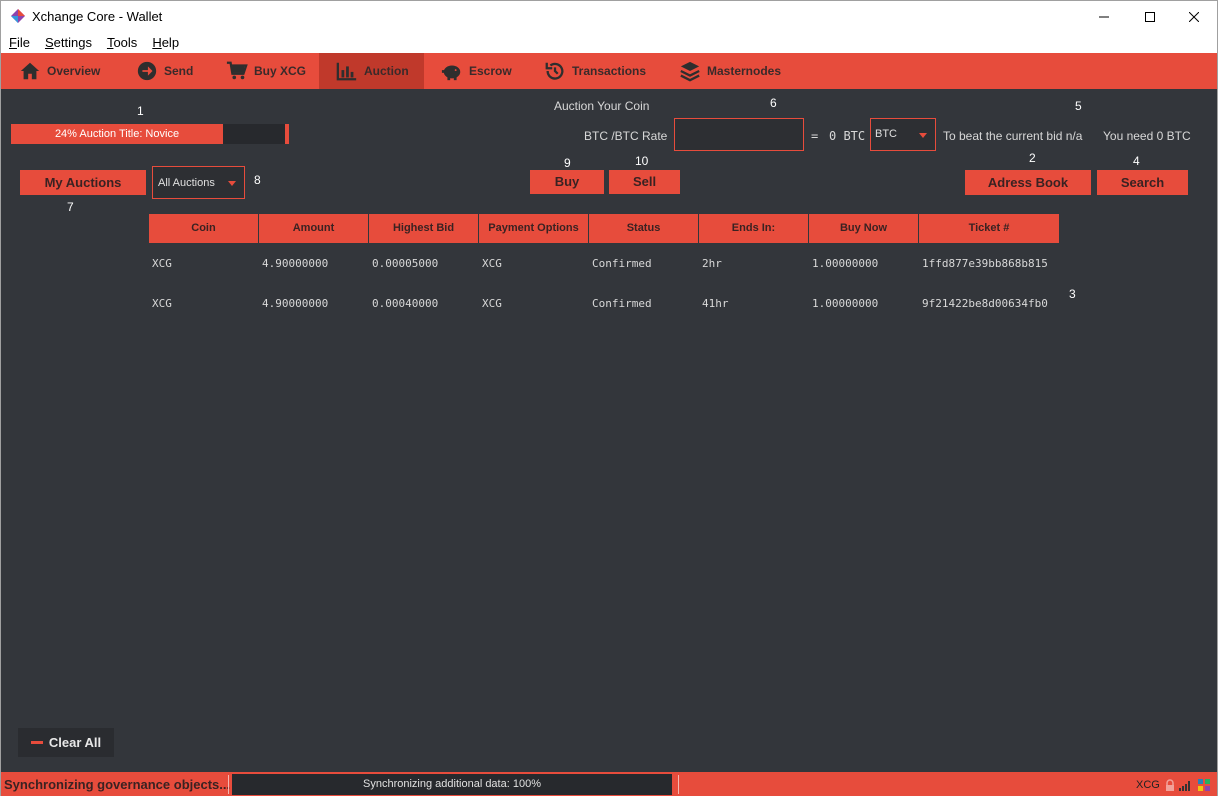 This screenshot has width=1218, height=796. What do you see at coordinates (19, 42) in the screenshot?
I see `menu-file: File` at bounding box center [19, 42].